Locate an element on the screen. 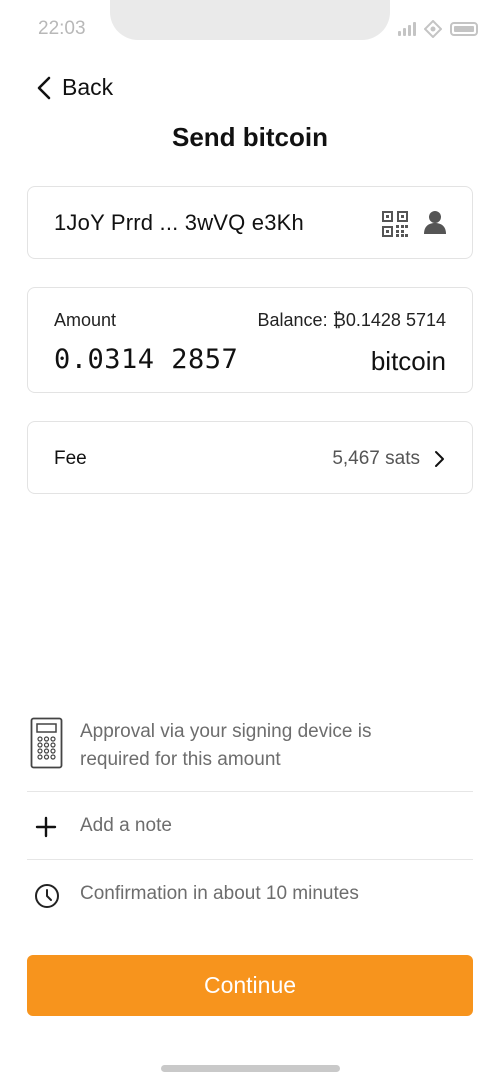 The image size is (500, 1083). back-label: Back is located at coordinates (88, 87).